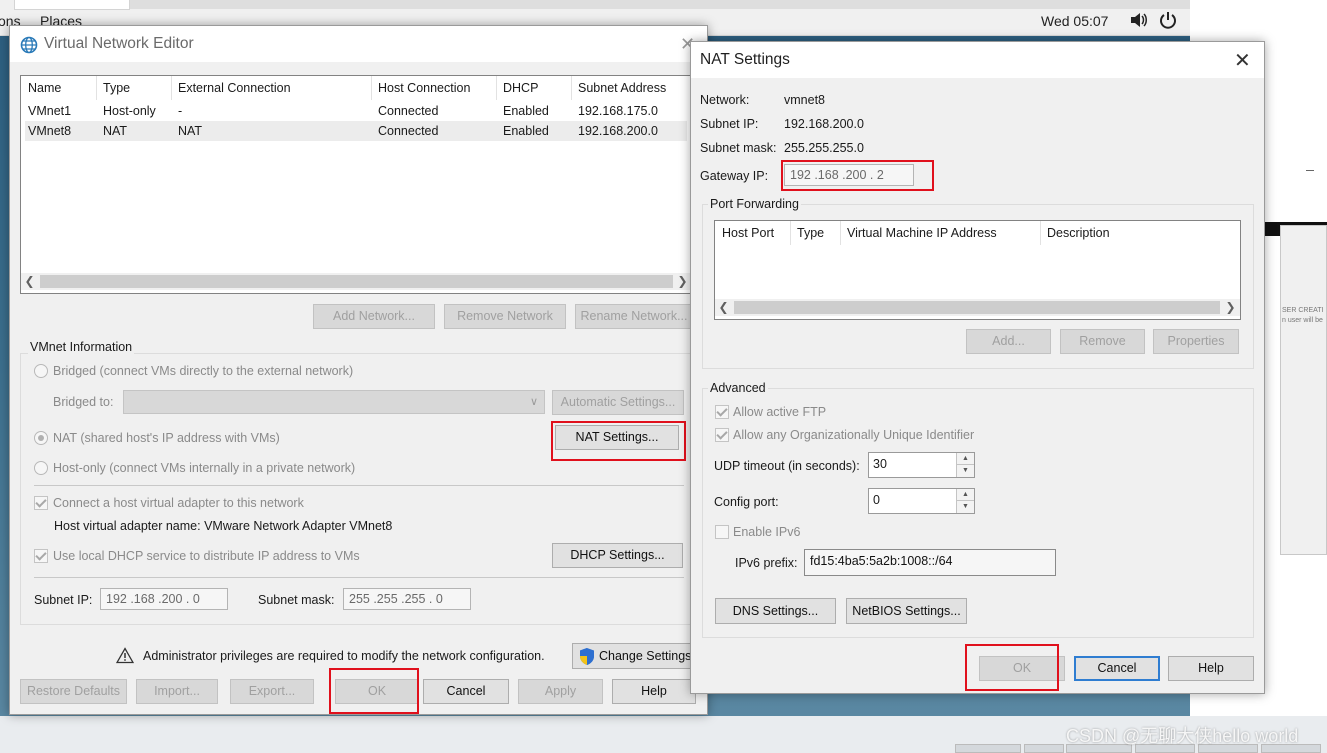  I want to click on apply-button: Apply, so click(560, 691).